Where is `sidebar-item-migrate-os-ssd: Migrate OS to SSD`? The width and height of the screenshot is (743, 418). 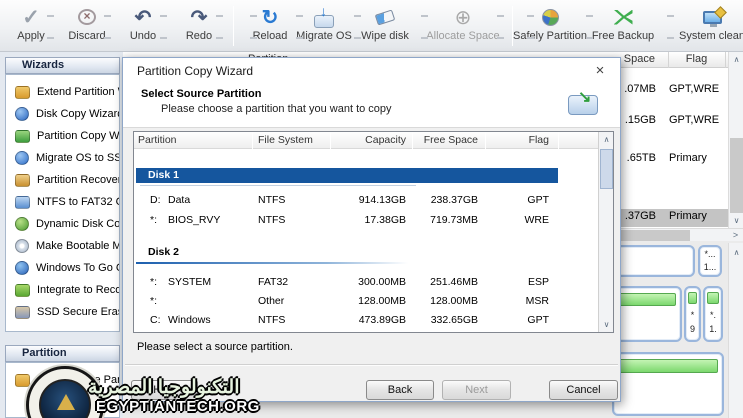
sidebar-item-migrate-os-ssd: Migrate OS to SSD is located at coordinates (62, 158).